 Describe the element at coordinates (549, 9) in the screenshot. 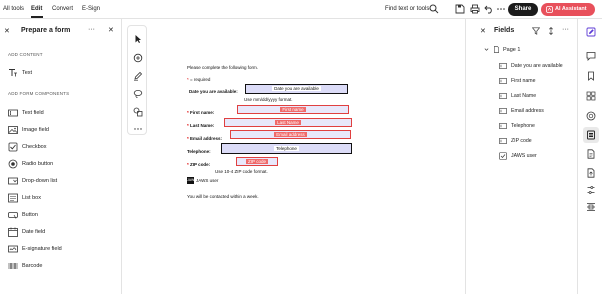

I see `ai-assistant-icon` at that location.